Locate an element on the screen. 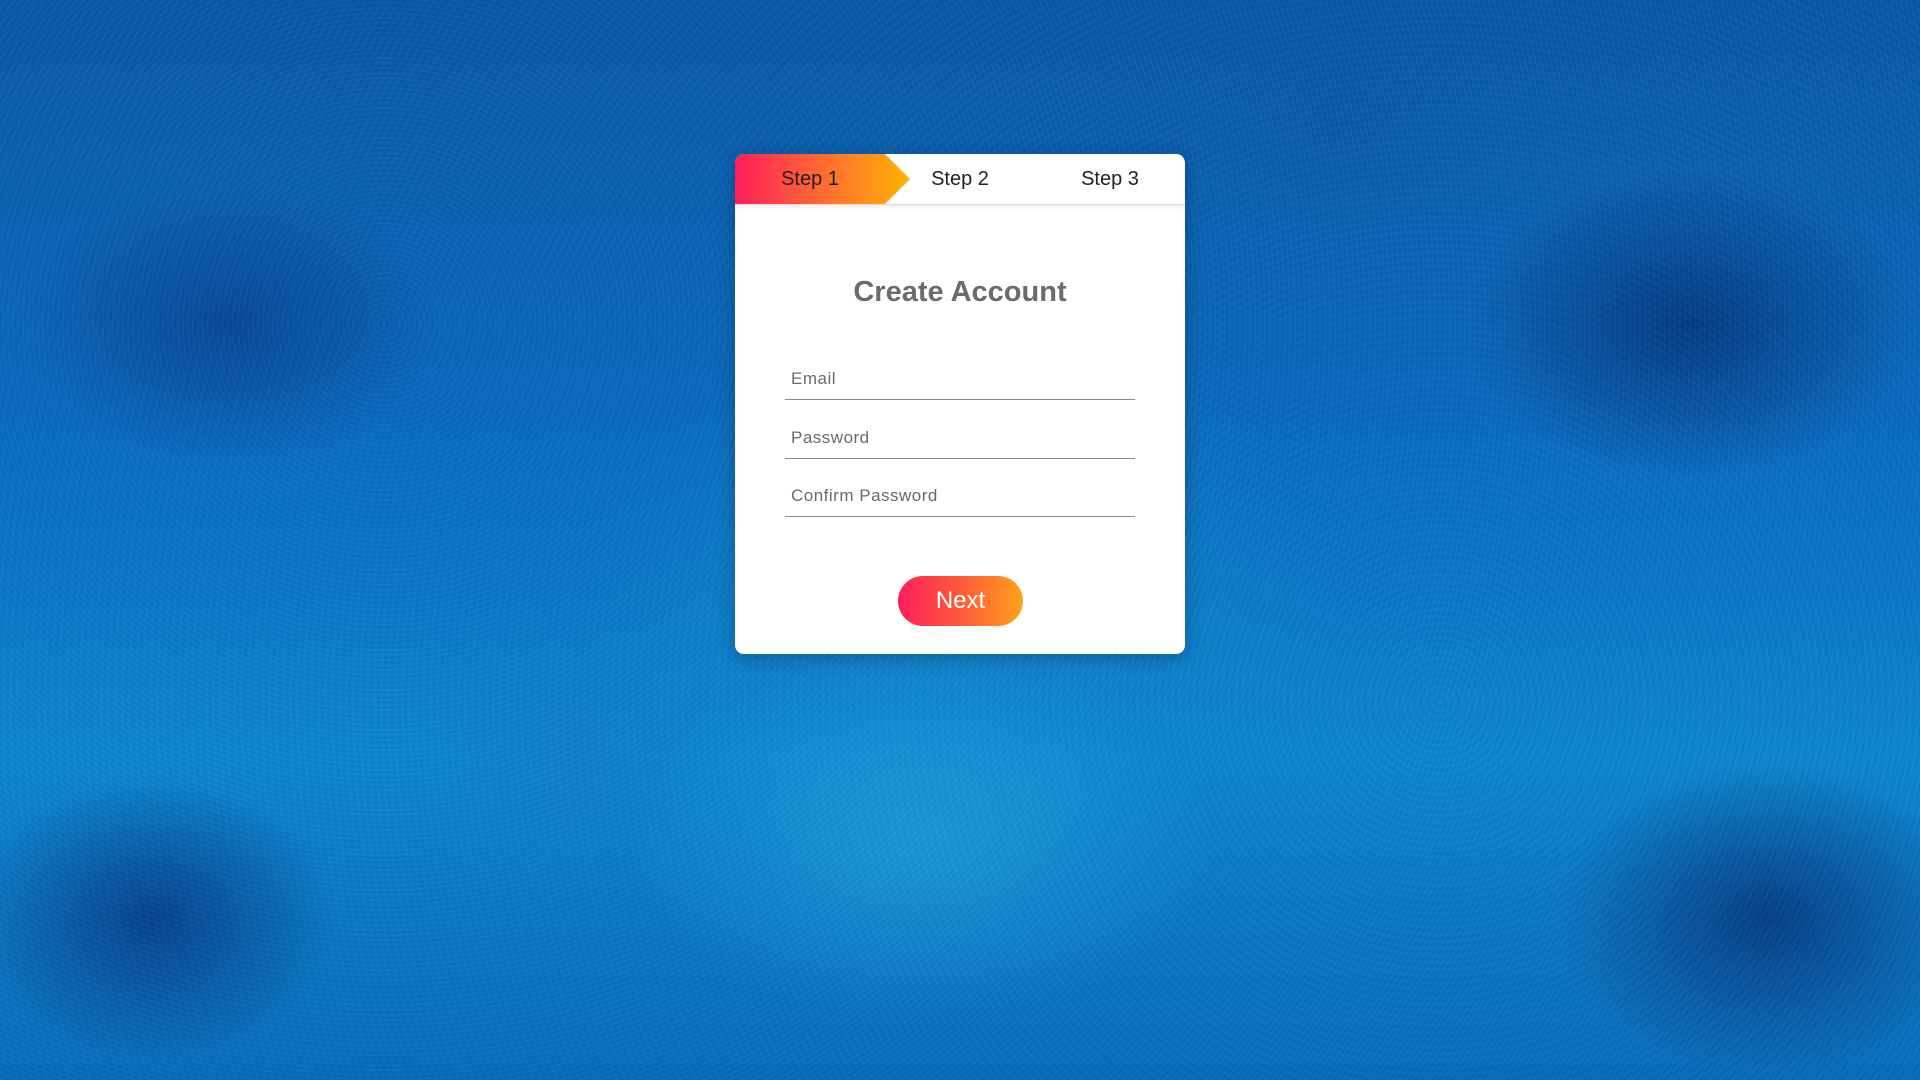 This screenshot has width=1920, height=1080. step-2-tab: Step 2 is located at coordinates (960, 179).